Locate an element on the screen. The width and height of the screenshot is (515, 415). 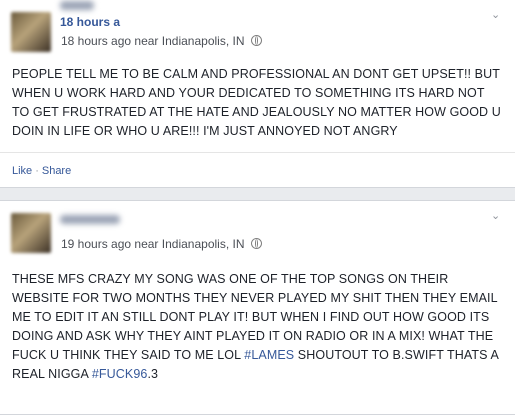
post-actions: Like · Share is located at coordinates (41, 171).